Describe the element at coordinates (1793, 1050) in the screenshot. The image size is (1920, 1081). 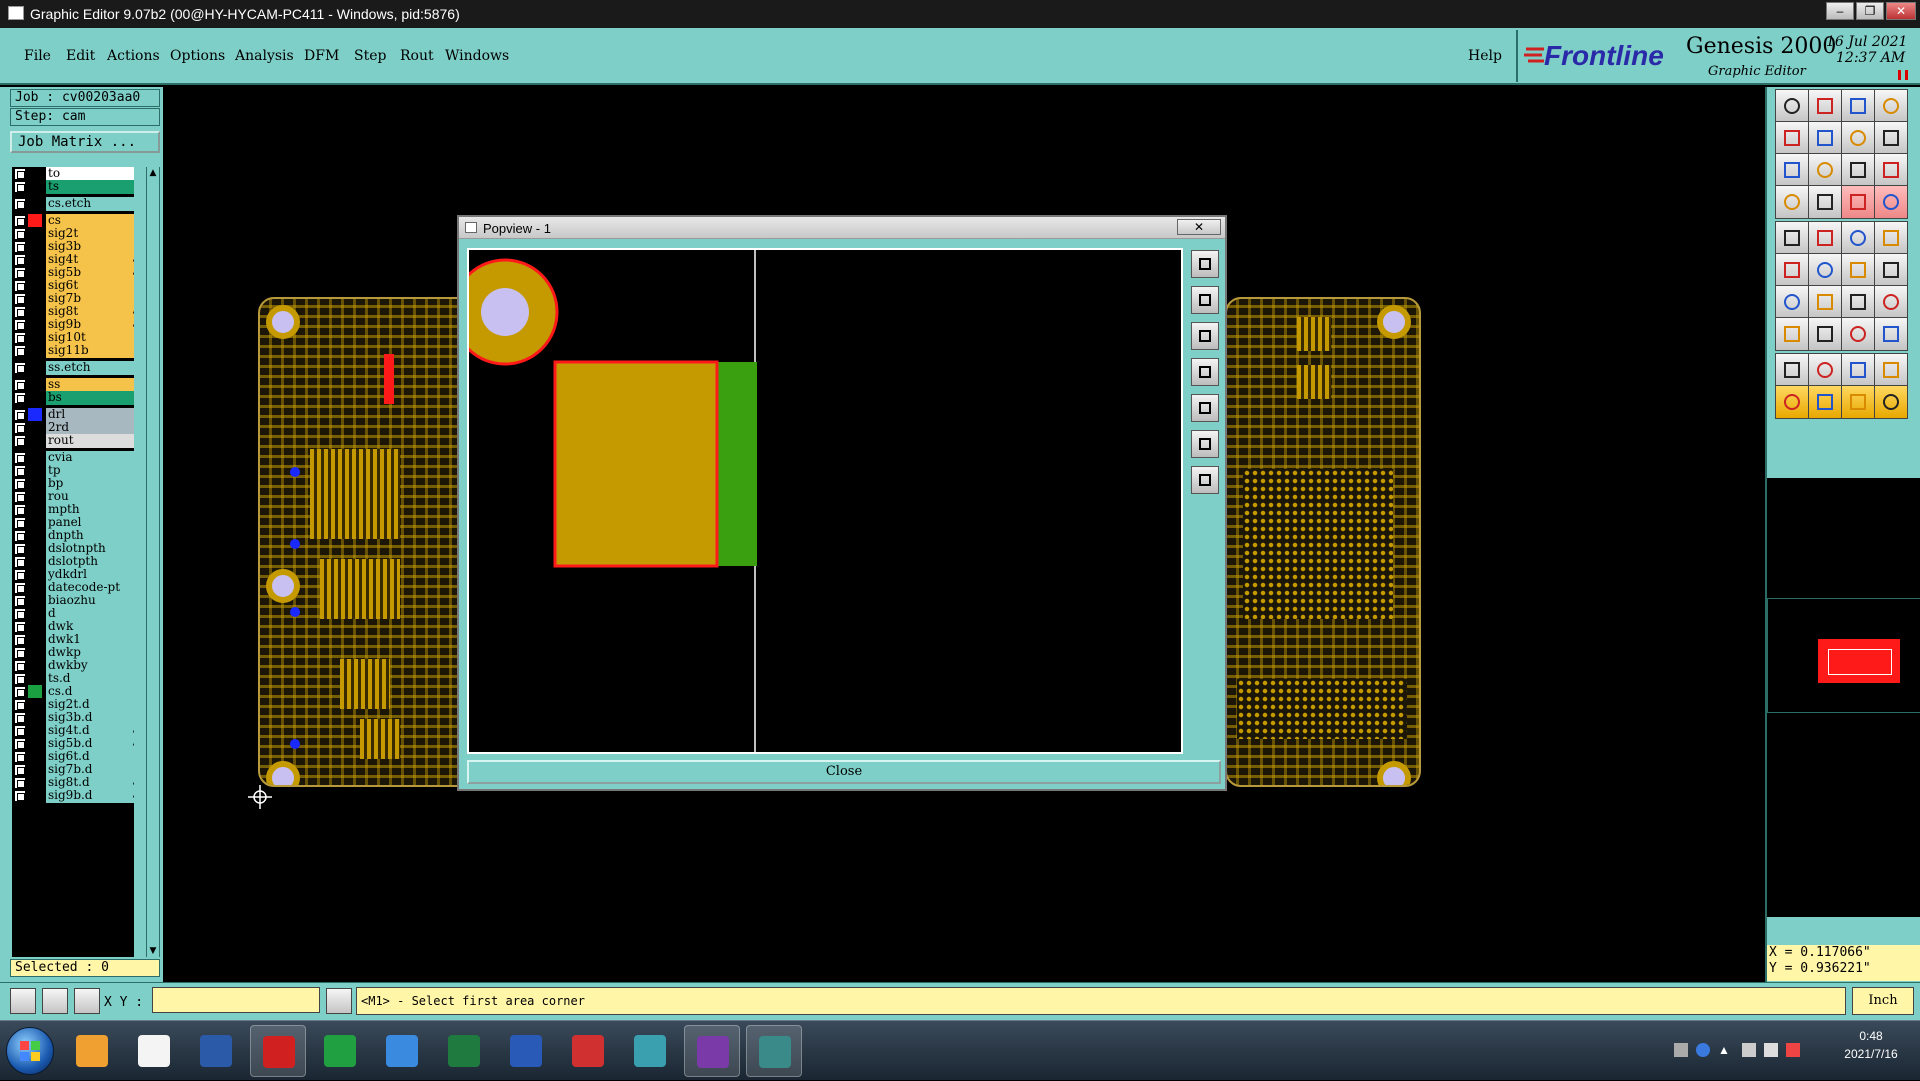
I see `flag-icon` at that location.